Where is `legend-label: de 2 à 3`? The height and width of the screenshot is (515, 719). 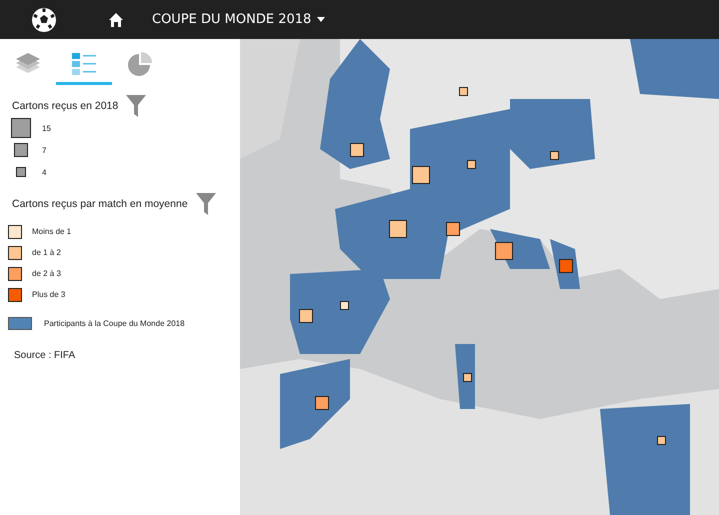 legend-label: de 2 à 3 is located at coordinates (46, 273).